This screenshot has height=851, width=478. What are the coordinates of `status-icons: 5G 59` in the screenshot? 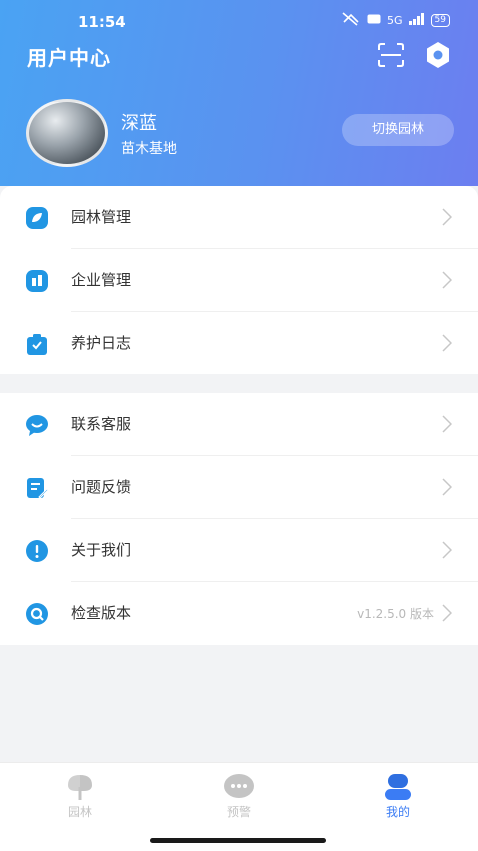 It's located at (395, 20).